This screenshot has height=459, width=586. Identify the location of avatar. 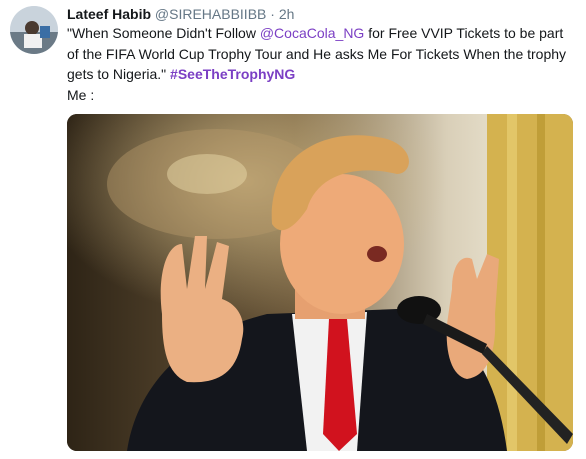
(34, 30).